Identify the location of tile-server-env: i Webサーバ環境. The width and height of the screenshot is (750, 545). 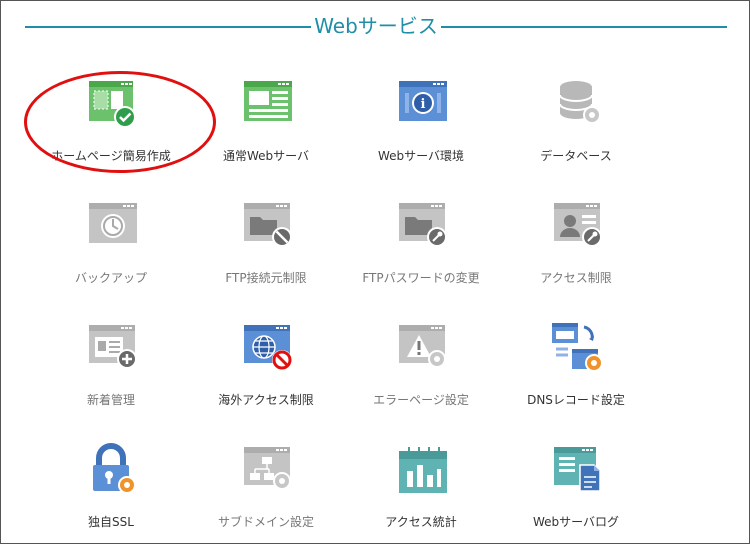
(421, 124).